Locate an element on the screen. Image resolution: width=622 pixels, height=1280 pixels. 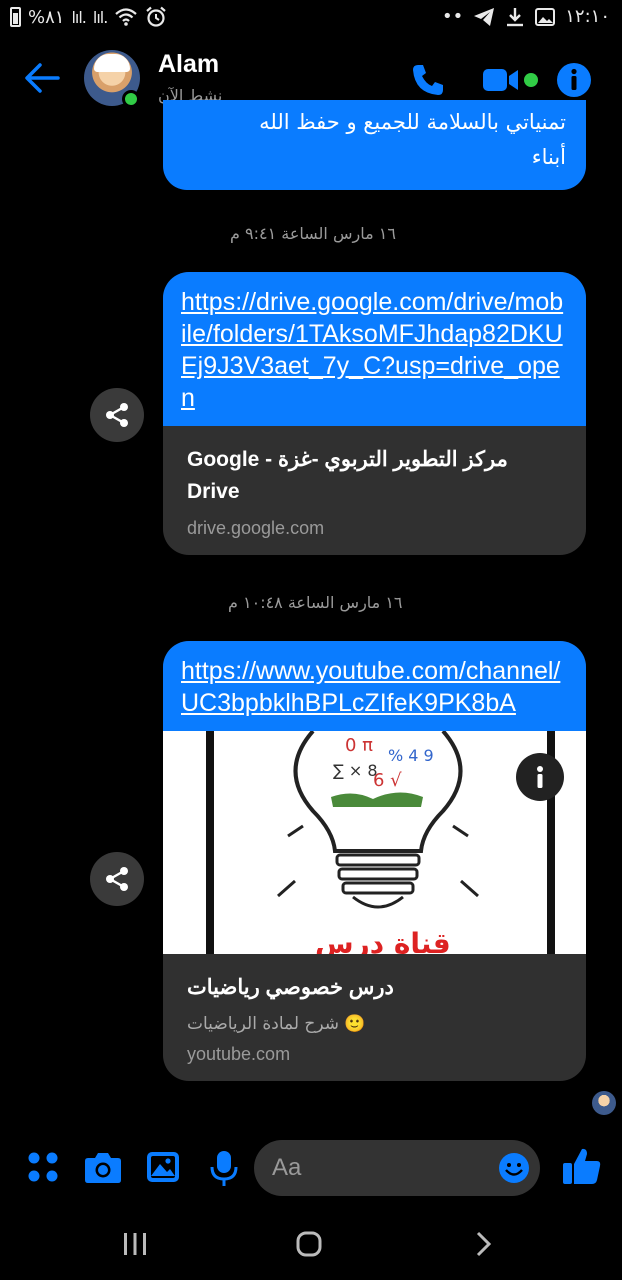
svg-text: 6 √ is located at coordinates (387, 780).